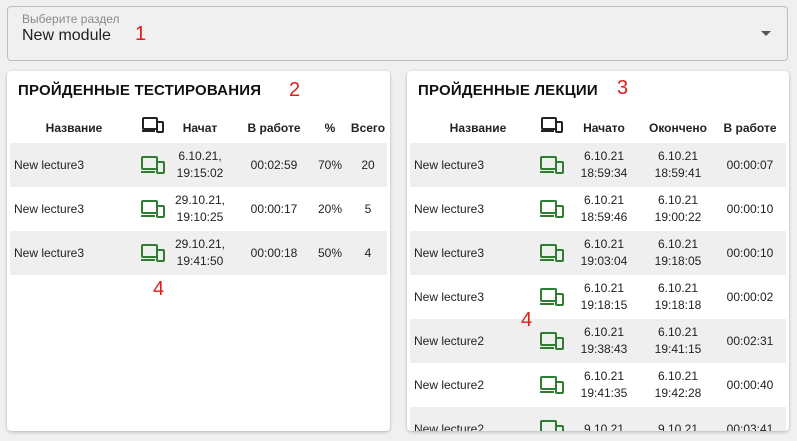 This screenshot has height=441, width=797. What do you see at coordinates (200, 173) in the screenshot?
I see `row-started-time: 19:15:02` at bounding box center [200, 173].